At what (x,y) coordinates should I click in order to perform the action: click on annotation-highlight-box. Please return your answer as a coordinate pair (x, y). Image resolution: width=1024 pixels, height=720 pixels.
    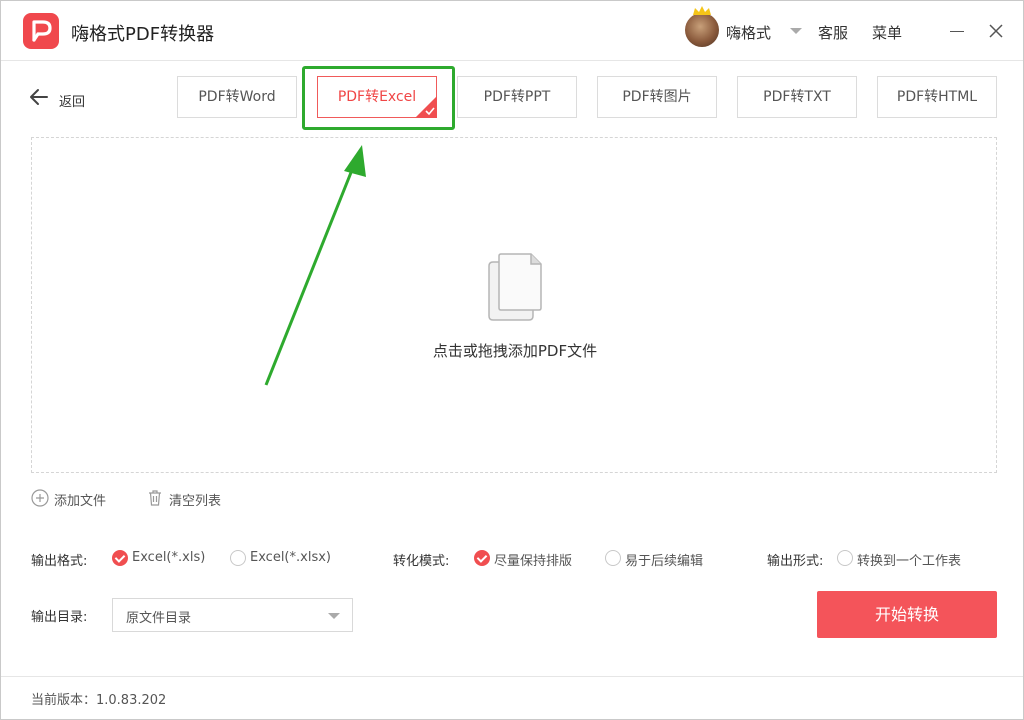
    Looking at the image, I should click on (378, 98).